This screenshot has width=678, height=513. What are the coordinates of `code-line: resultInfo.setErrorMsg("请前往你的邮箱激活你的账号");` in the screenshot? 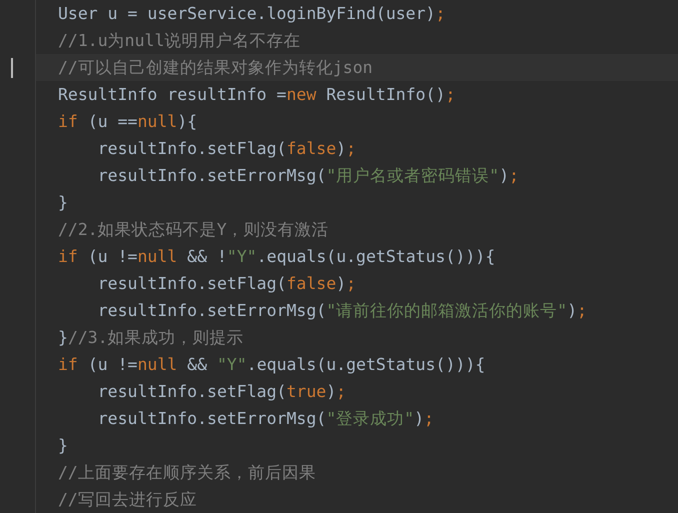 It's located at (341, 311).